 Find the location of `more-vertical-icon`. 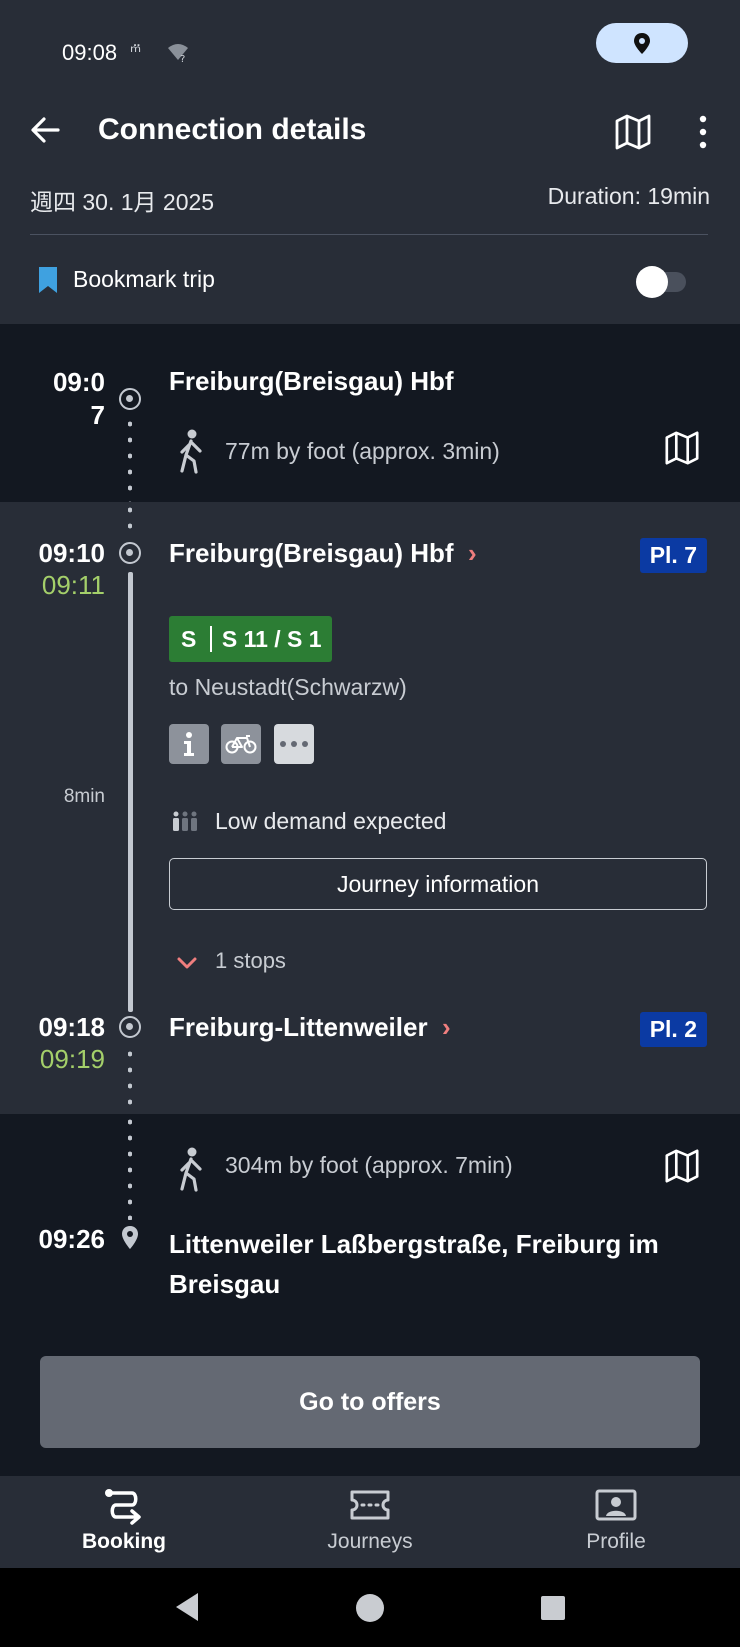

more-vertical-icon is located at coordinates (703, 132).